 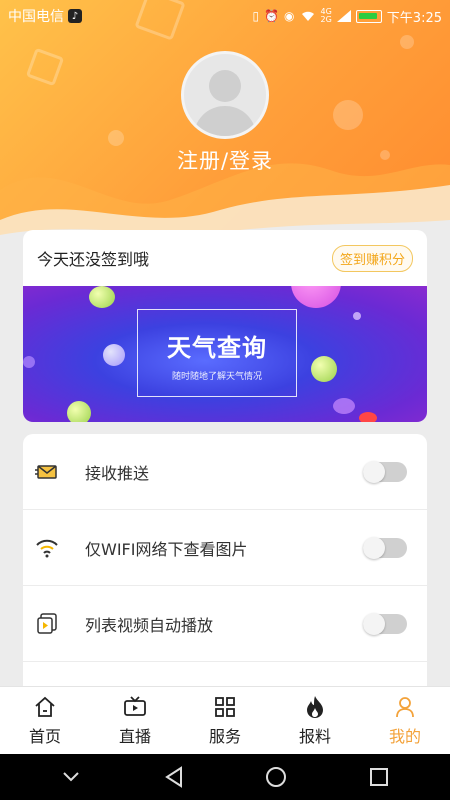 What do you see at coordinates (385, 547) in the screenshot?
I see `wifi-images-toggle` at bounding box center [385, 547].